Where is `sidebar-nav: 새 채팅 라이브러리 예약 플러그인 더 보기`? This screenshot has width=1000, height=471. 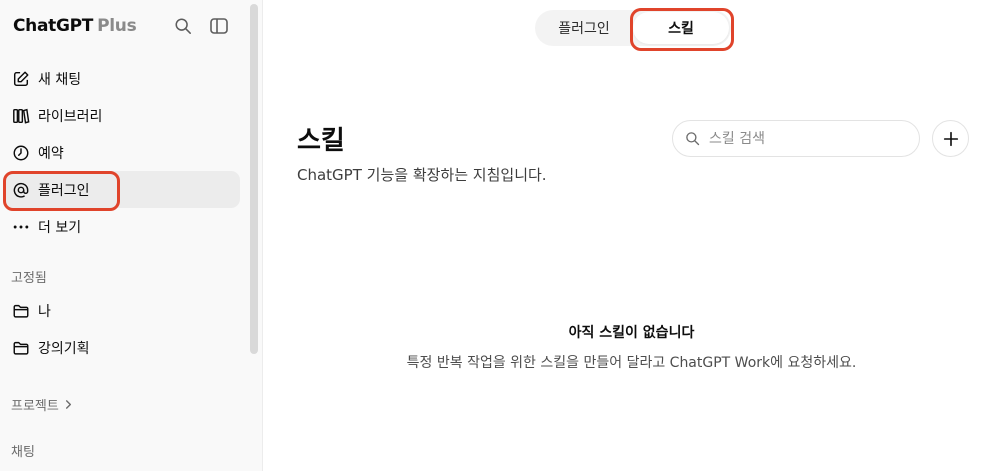
sidebar-nav: 새 채팅 라이브러리 예약 플러그인 더 보기 is located at coordinates (126, 152).